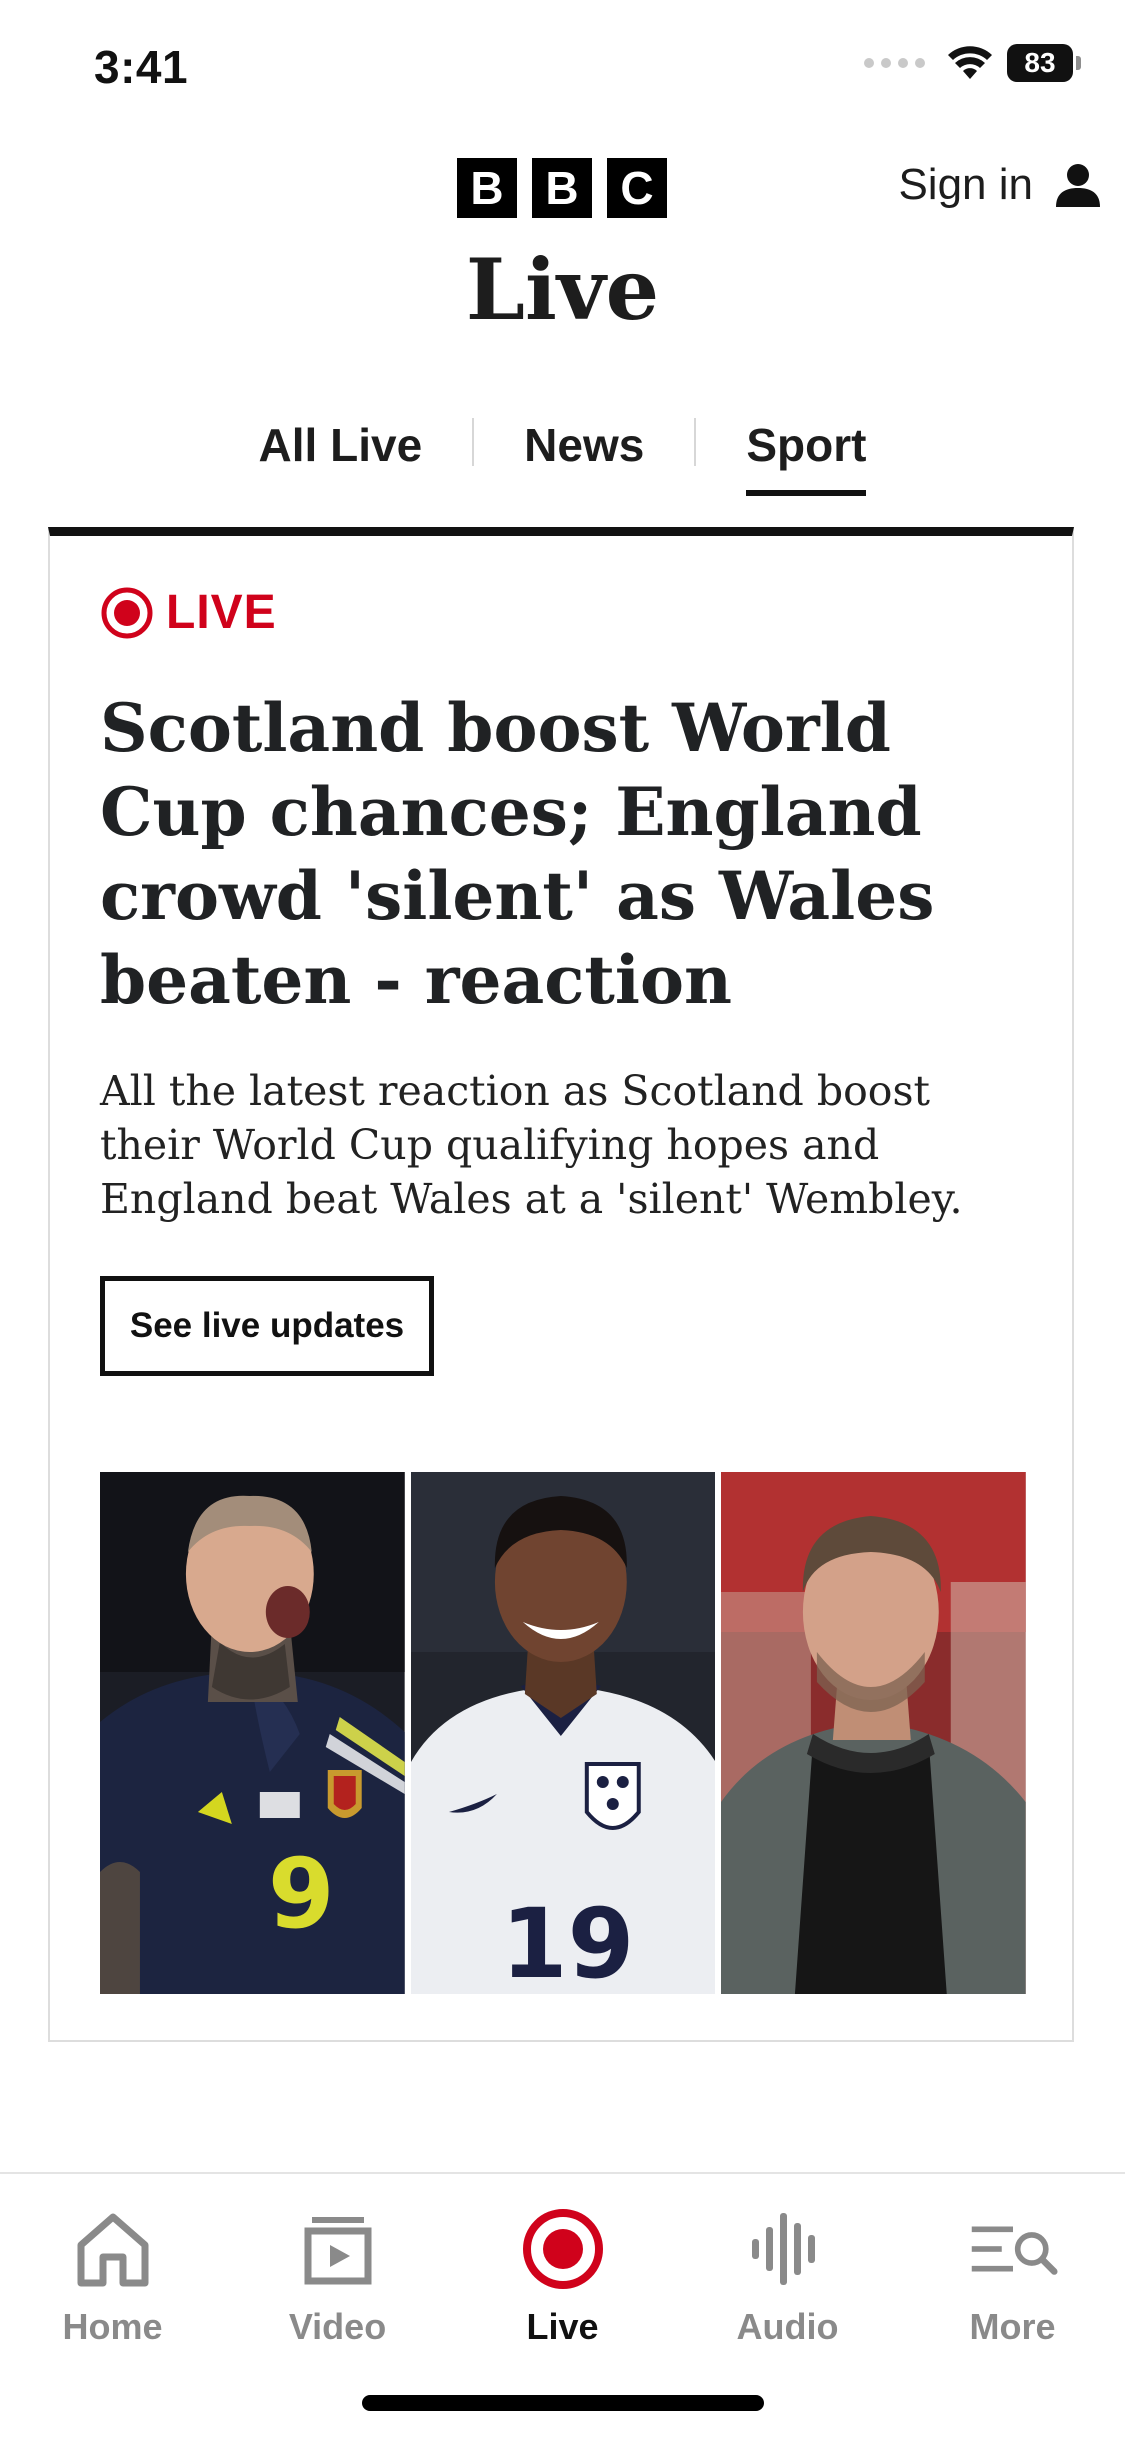  I want to click on tab-all-live: All Live, so click(341, 452).